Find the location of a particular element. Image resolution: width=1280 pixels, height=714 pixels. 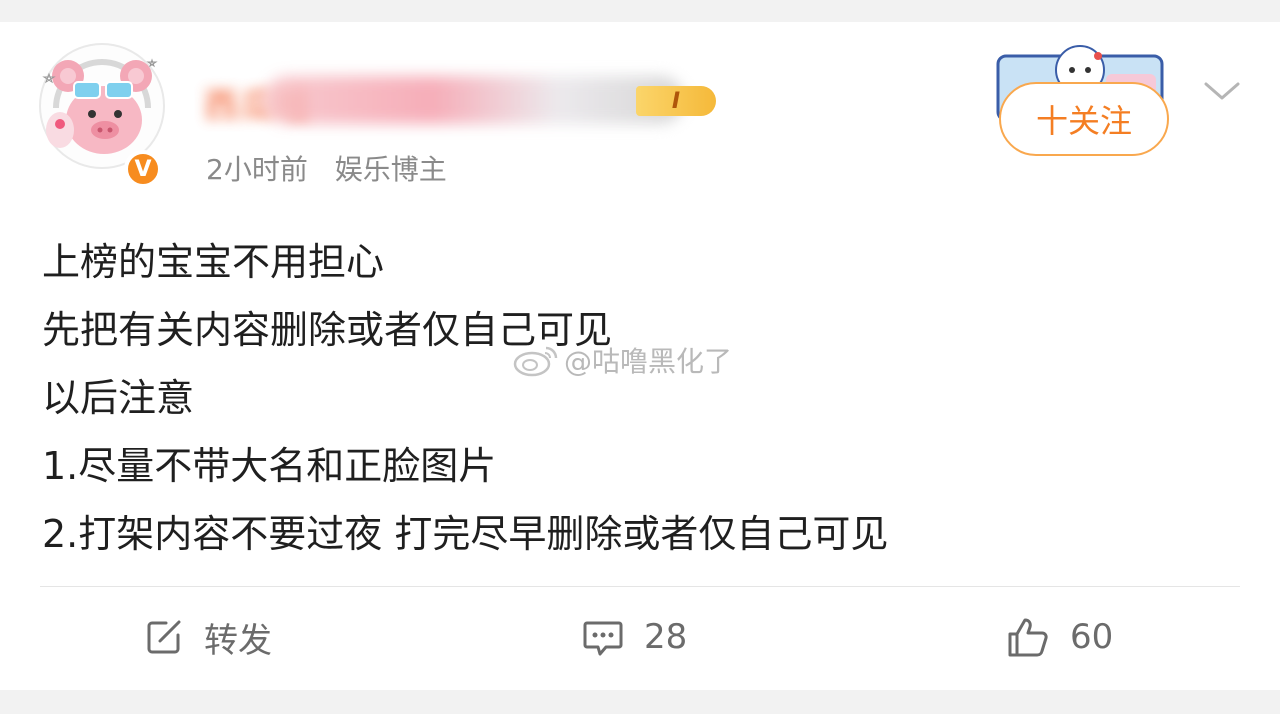

like-button: 60 is located at coordinates (1059, 637).